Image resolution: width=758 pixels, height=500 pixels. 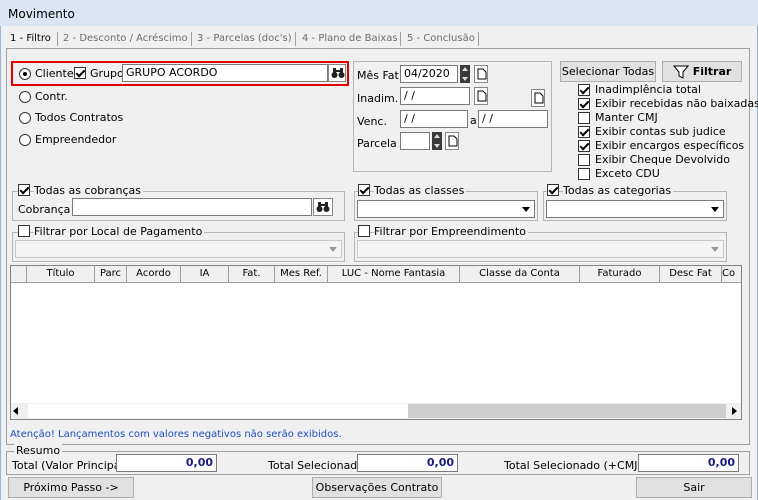 I want to click on categorias-select, so click(x=635, y=209).